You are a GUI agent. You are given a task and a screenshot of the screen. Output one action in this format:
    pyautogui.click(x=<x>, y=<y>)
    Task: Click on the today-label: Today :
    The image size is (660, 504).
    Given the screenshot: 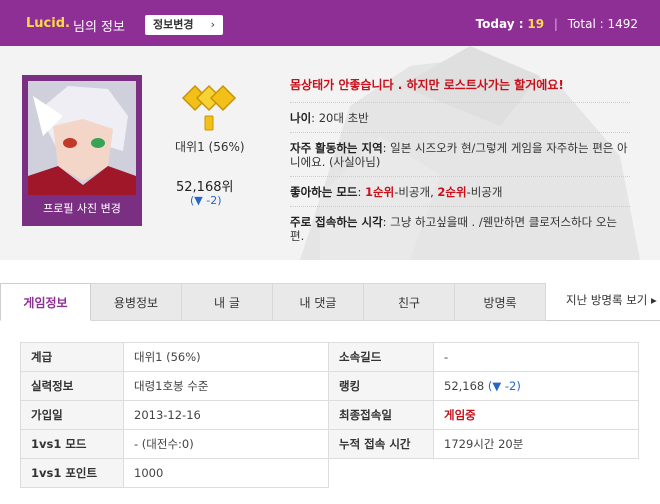 What is the action you would take?
    pyautogui.click(x=499, y=24)
    